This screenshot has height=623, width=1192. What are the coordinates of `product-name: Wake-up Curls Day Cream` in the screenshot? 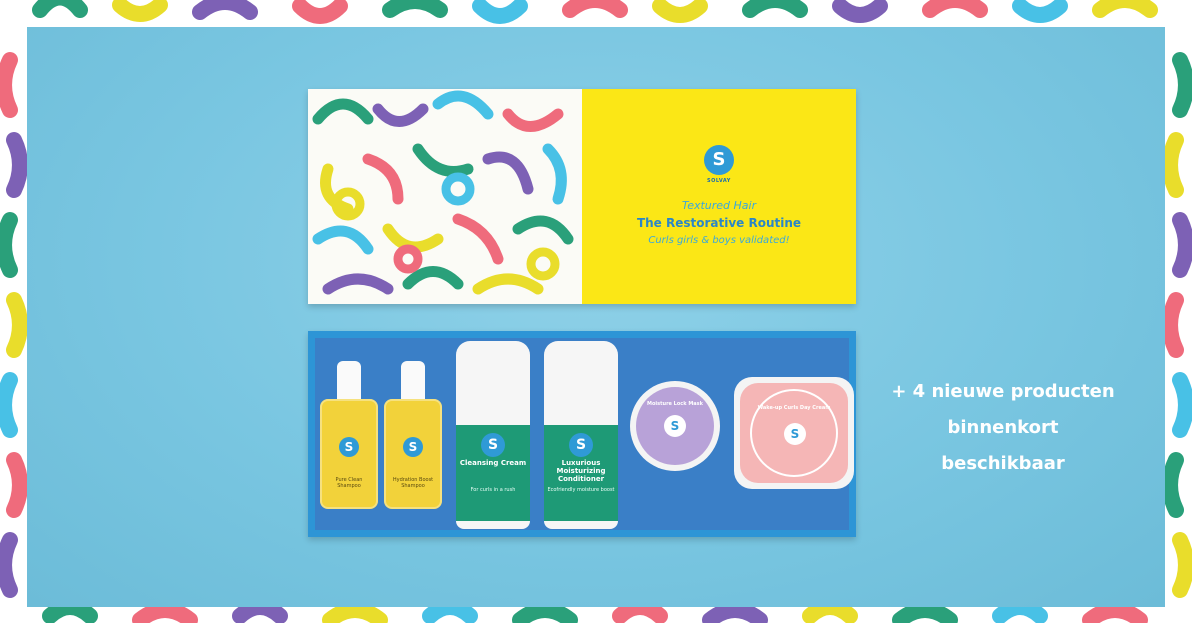 It's located at (794, 408).